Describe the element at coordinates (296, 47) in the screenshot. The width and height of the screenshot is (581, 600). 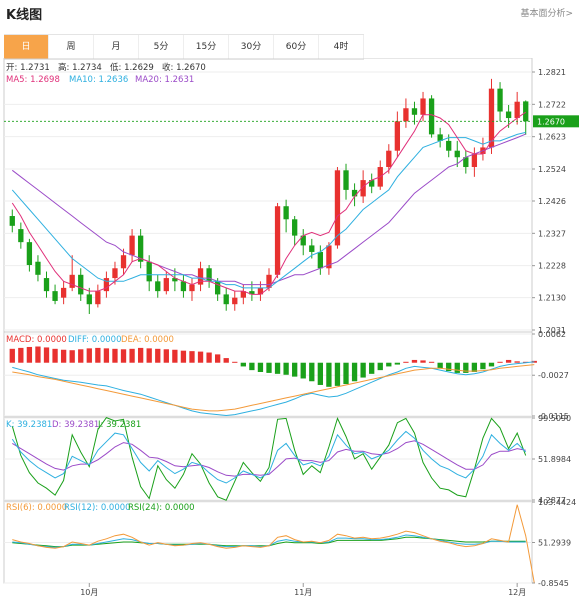
I see `tab-6: 60分` at that location.